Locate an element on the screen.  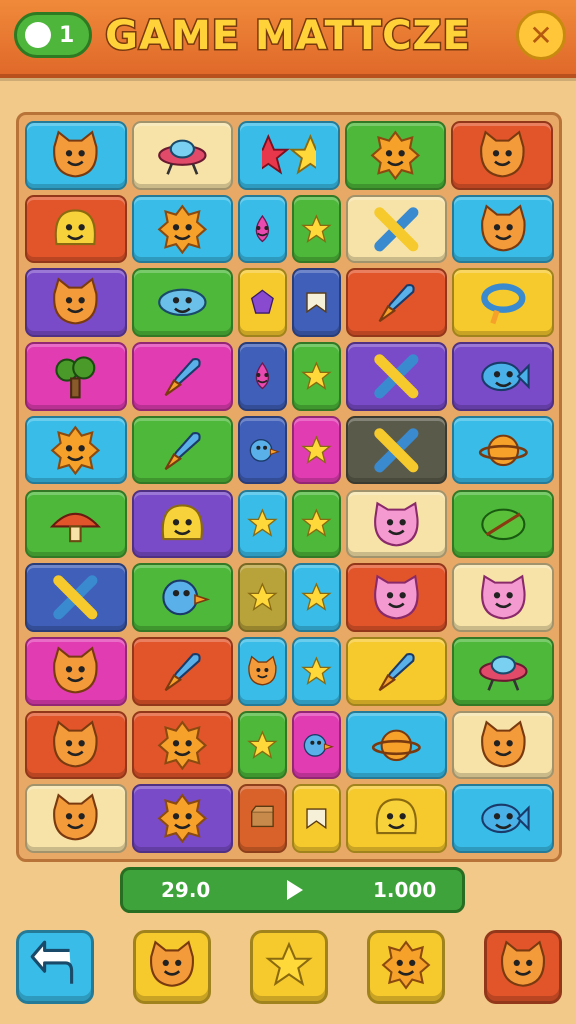
tile-r2-c1 is located at coordinates (182, 303).